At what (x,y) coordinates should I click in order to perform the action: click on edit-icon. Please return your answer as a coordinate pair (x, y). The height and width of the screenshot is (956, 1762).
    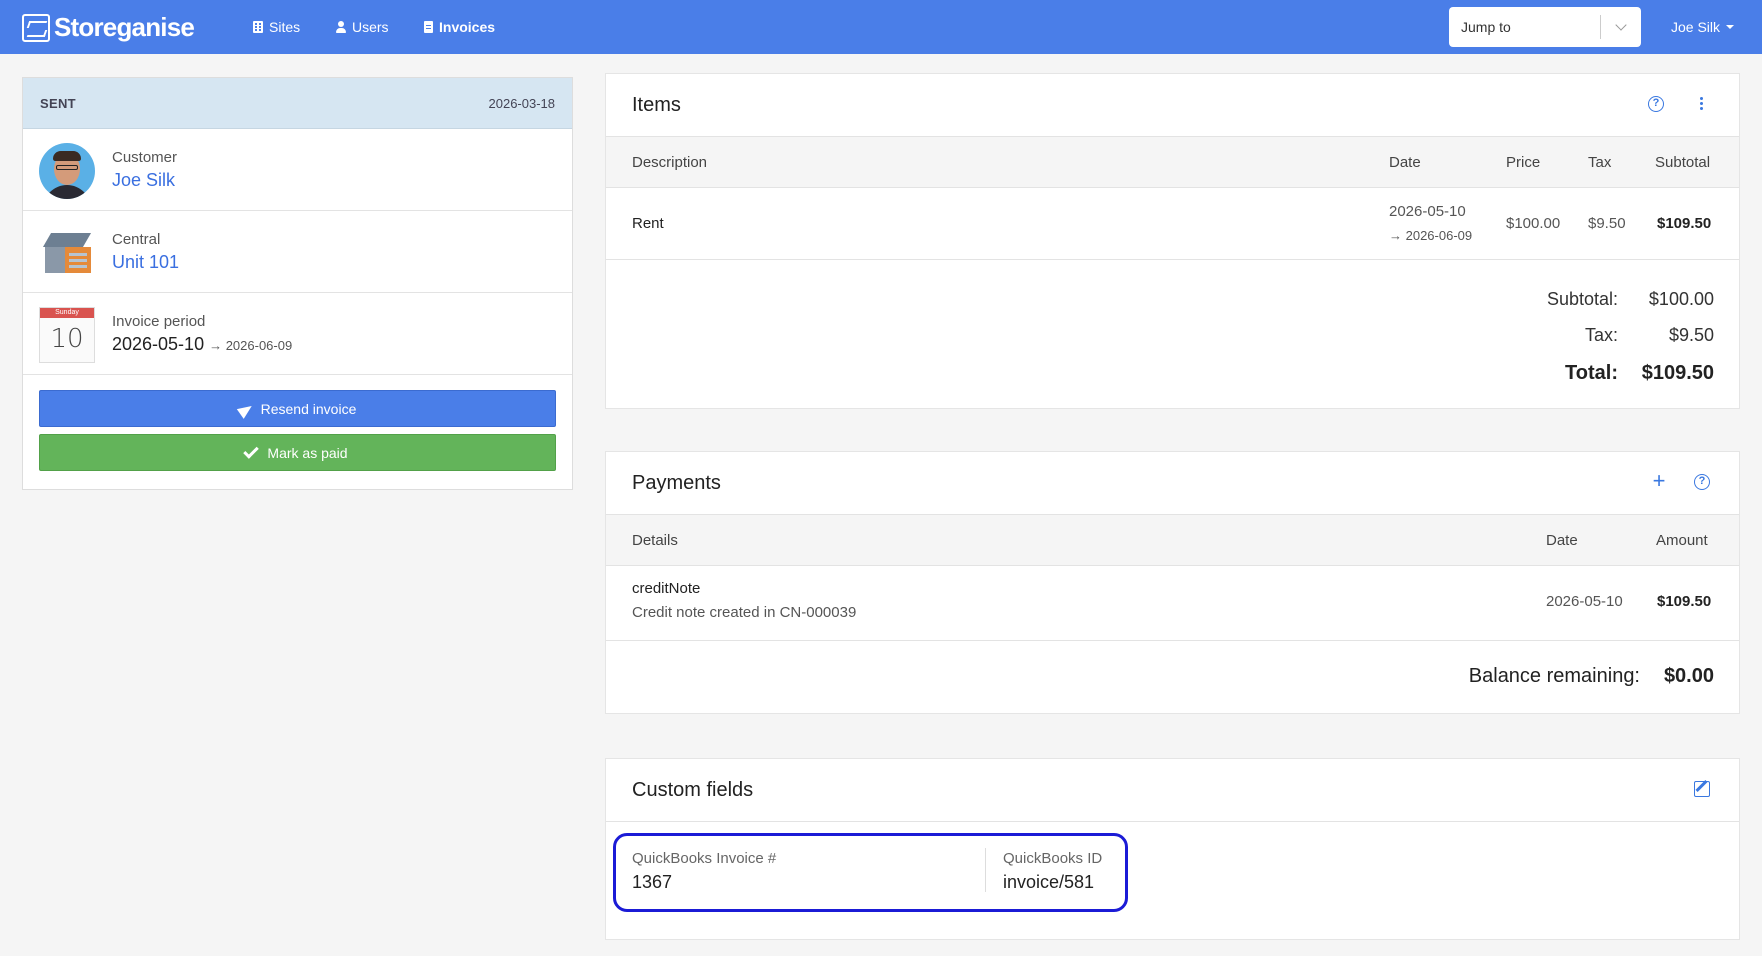
    Looking at the image, I should click on (1702, 789).